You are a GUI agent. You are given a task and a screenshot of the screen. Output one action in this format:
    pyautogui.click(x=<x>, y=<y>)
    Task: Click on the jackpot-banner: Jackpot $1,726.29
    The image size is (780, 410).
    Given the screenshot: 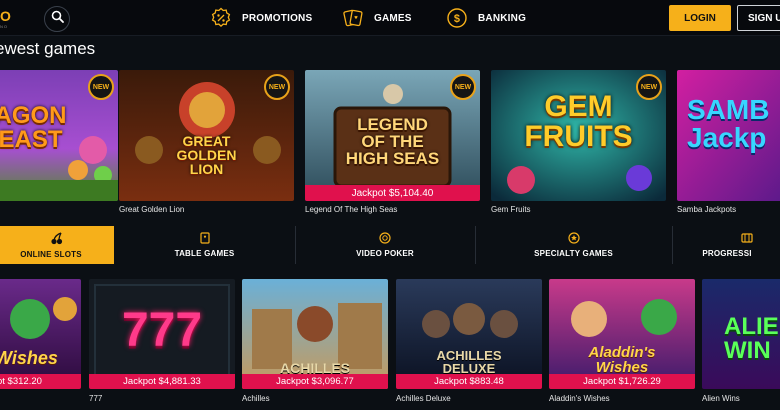 What is the action you would take?
    pyautogui.click(x=622, y=381)
    